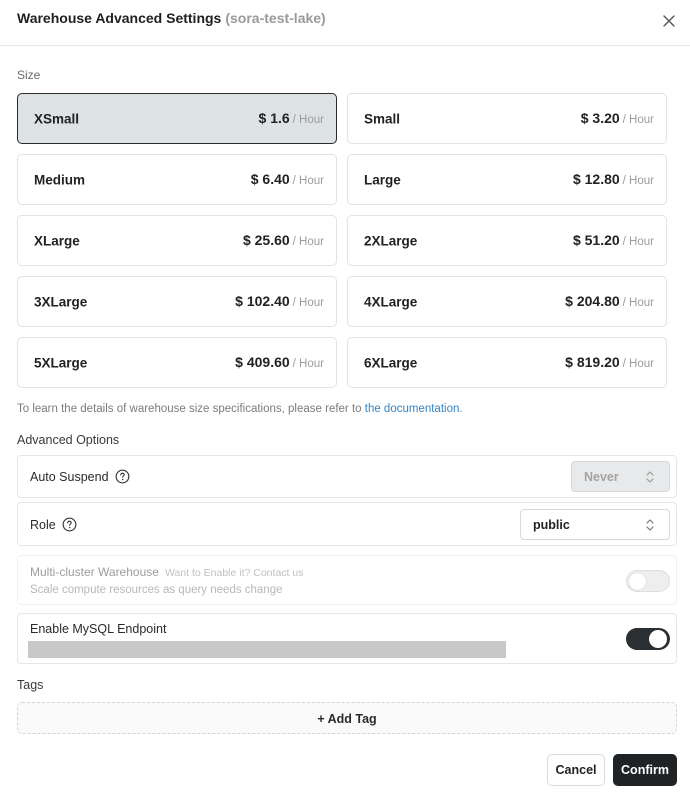 The image size is (690, 797). Describe the element at coordinates (507, 301) in the screenshot. I see `size-option-4xlarge: 4XLarge $ 204.80/ Hour` at that location.